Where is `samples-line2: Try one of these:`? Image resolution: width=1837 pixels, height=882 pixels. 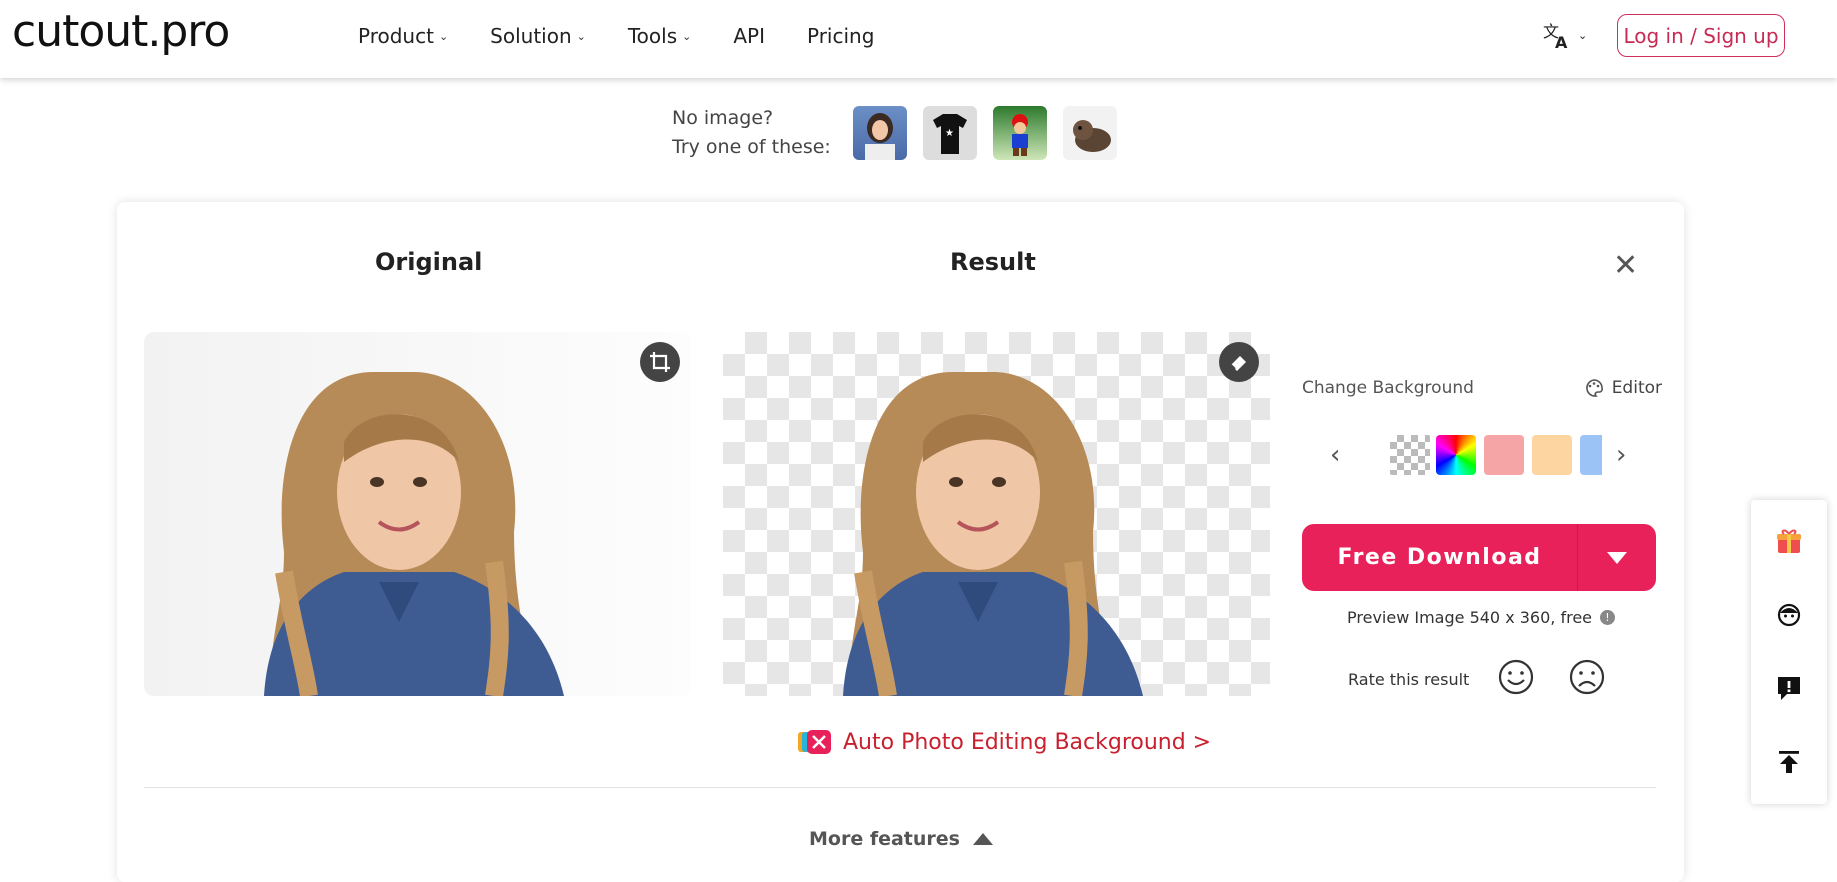 samples-line2: Try one of these: is located at coordinates (751, 147).